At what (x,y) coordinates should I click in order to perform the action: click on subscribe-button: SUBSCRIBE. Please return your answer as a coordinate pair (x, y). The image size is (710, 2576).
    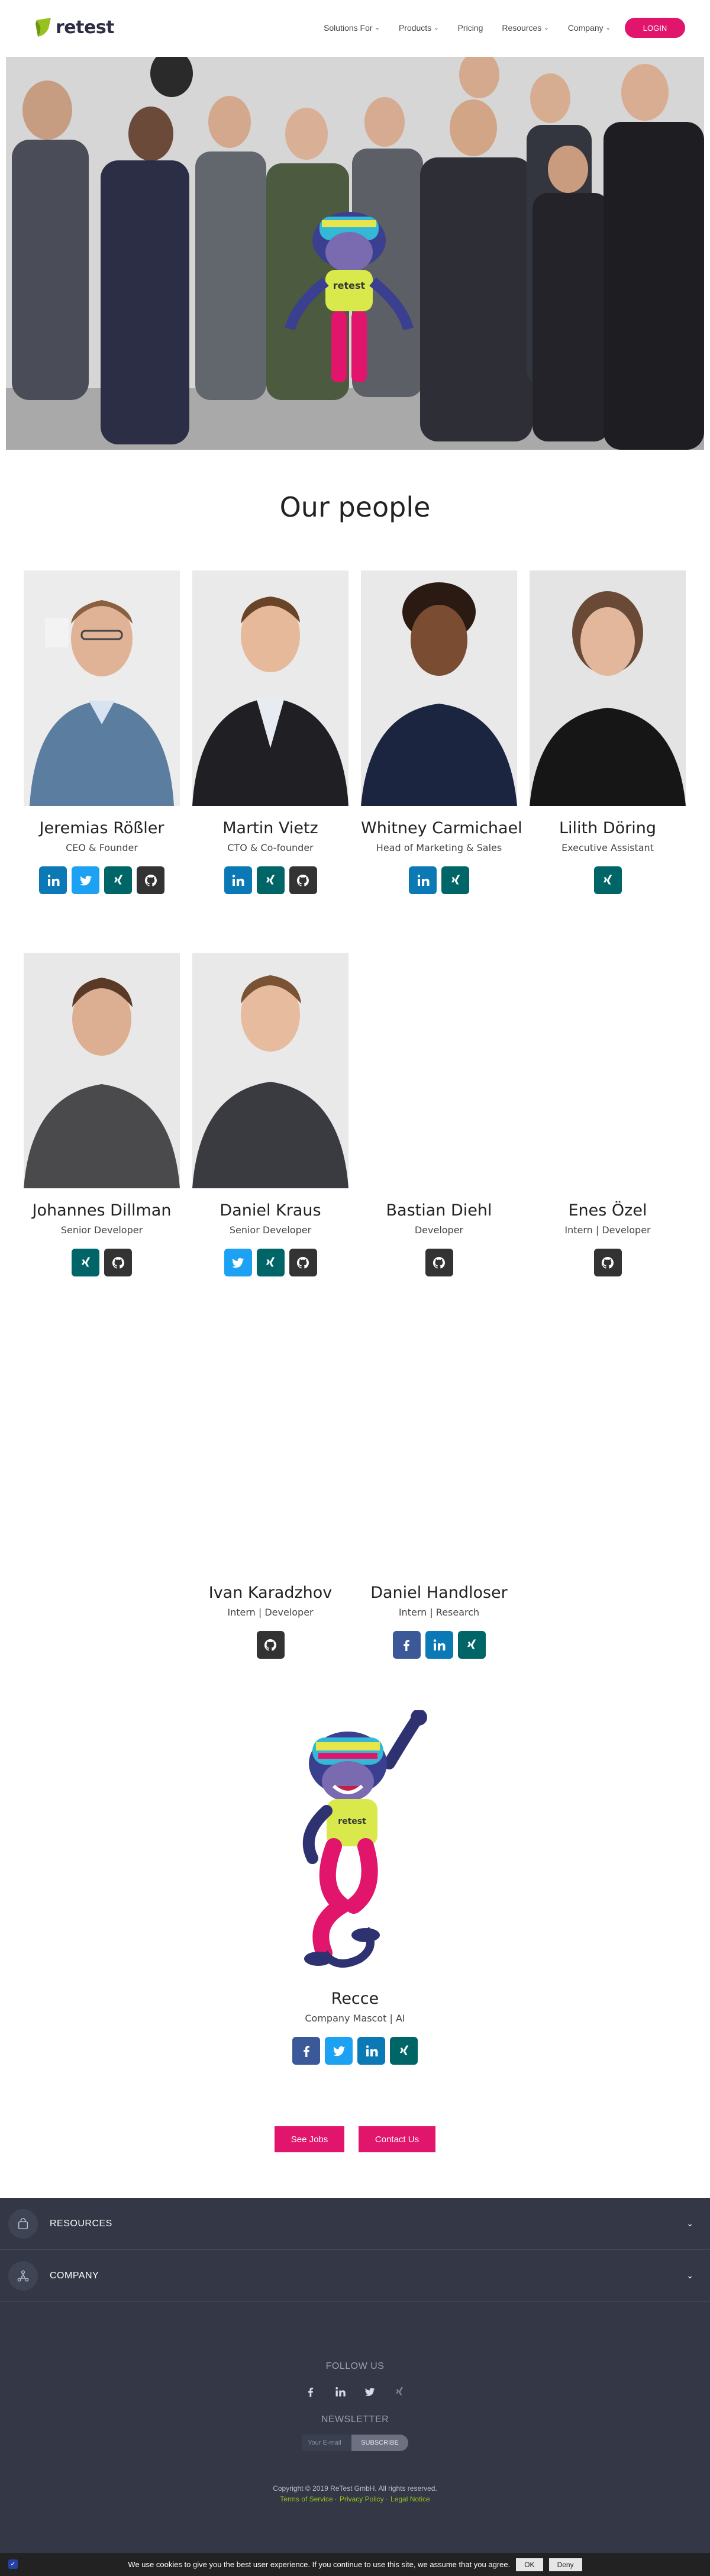
    Looking at the image, I should click on (379, 2443).